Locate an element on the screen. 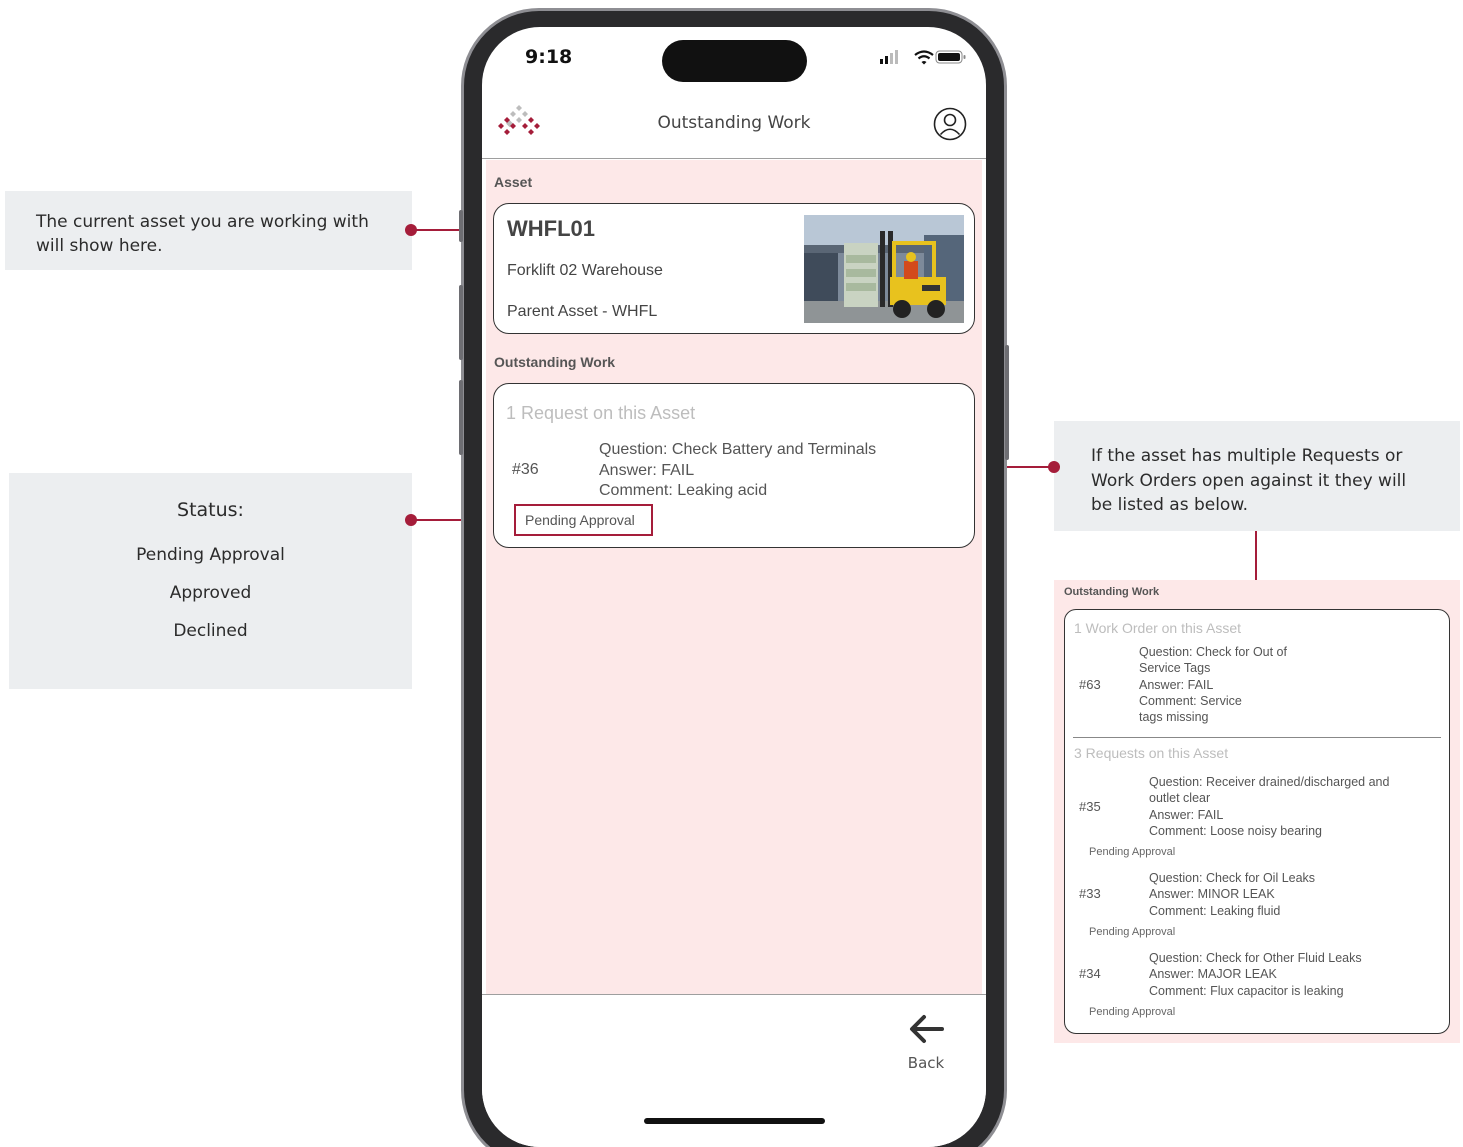  example-connector is located at coordinates (1256, 555).